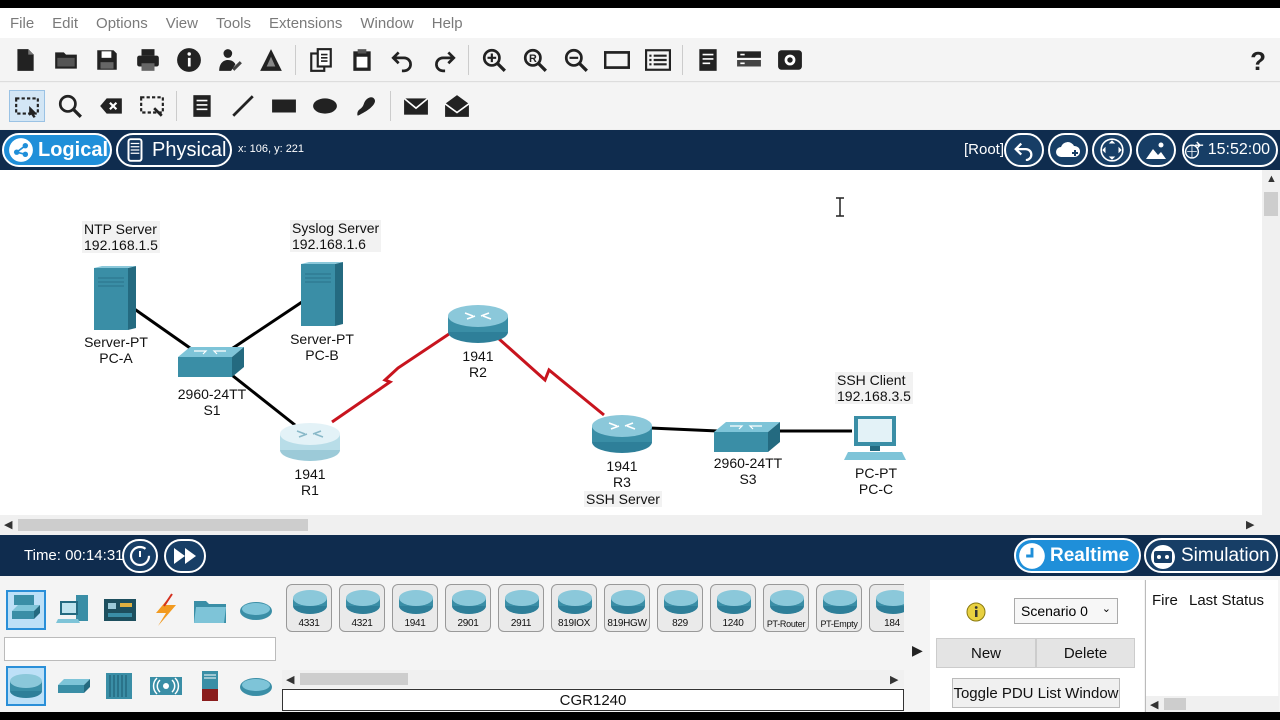 The image size is (1280, 720). I want to click on network-device-icon, so click(749, 60).